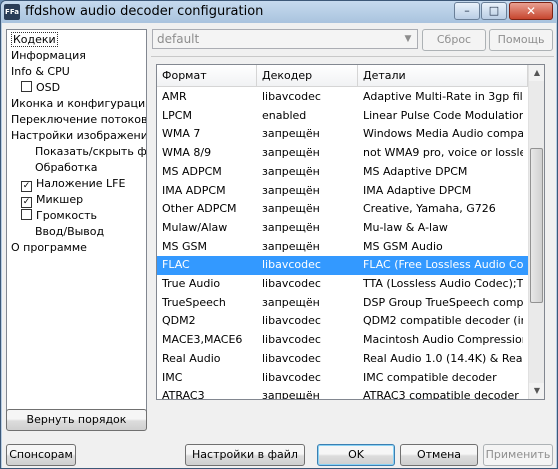  What do you see at coordinates (429, 209) in the screenshot?
I see `cell-details: Creative, Yamaha, G726` at bounding box center [429, 209].